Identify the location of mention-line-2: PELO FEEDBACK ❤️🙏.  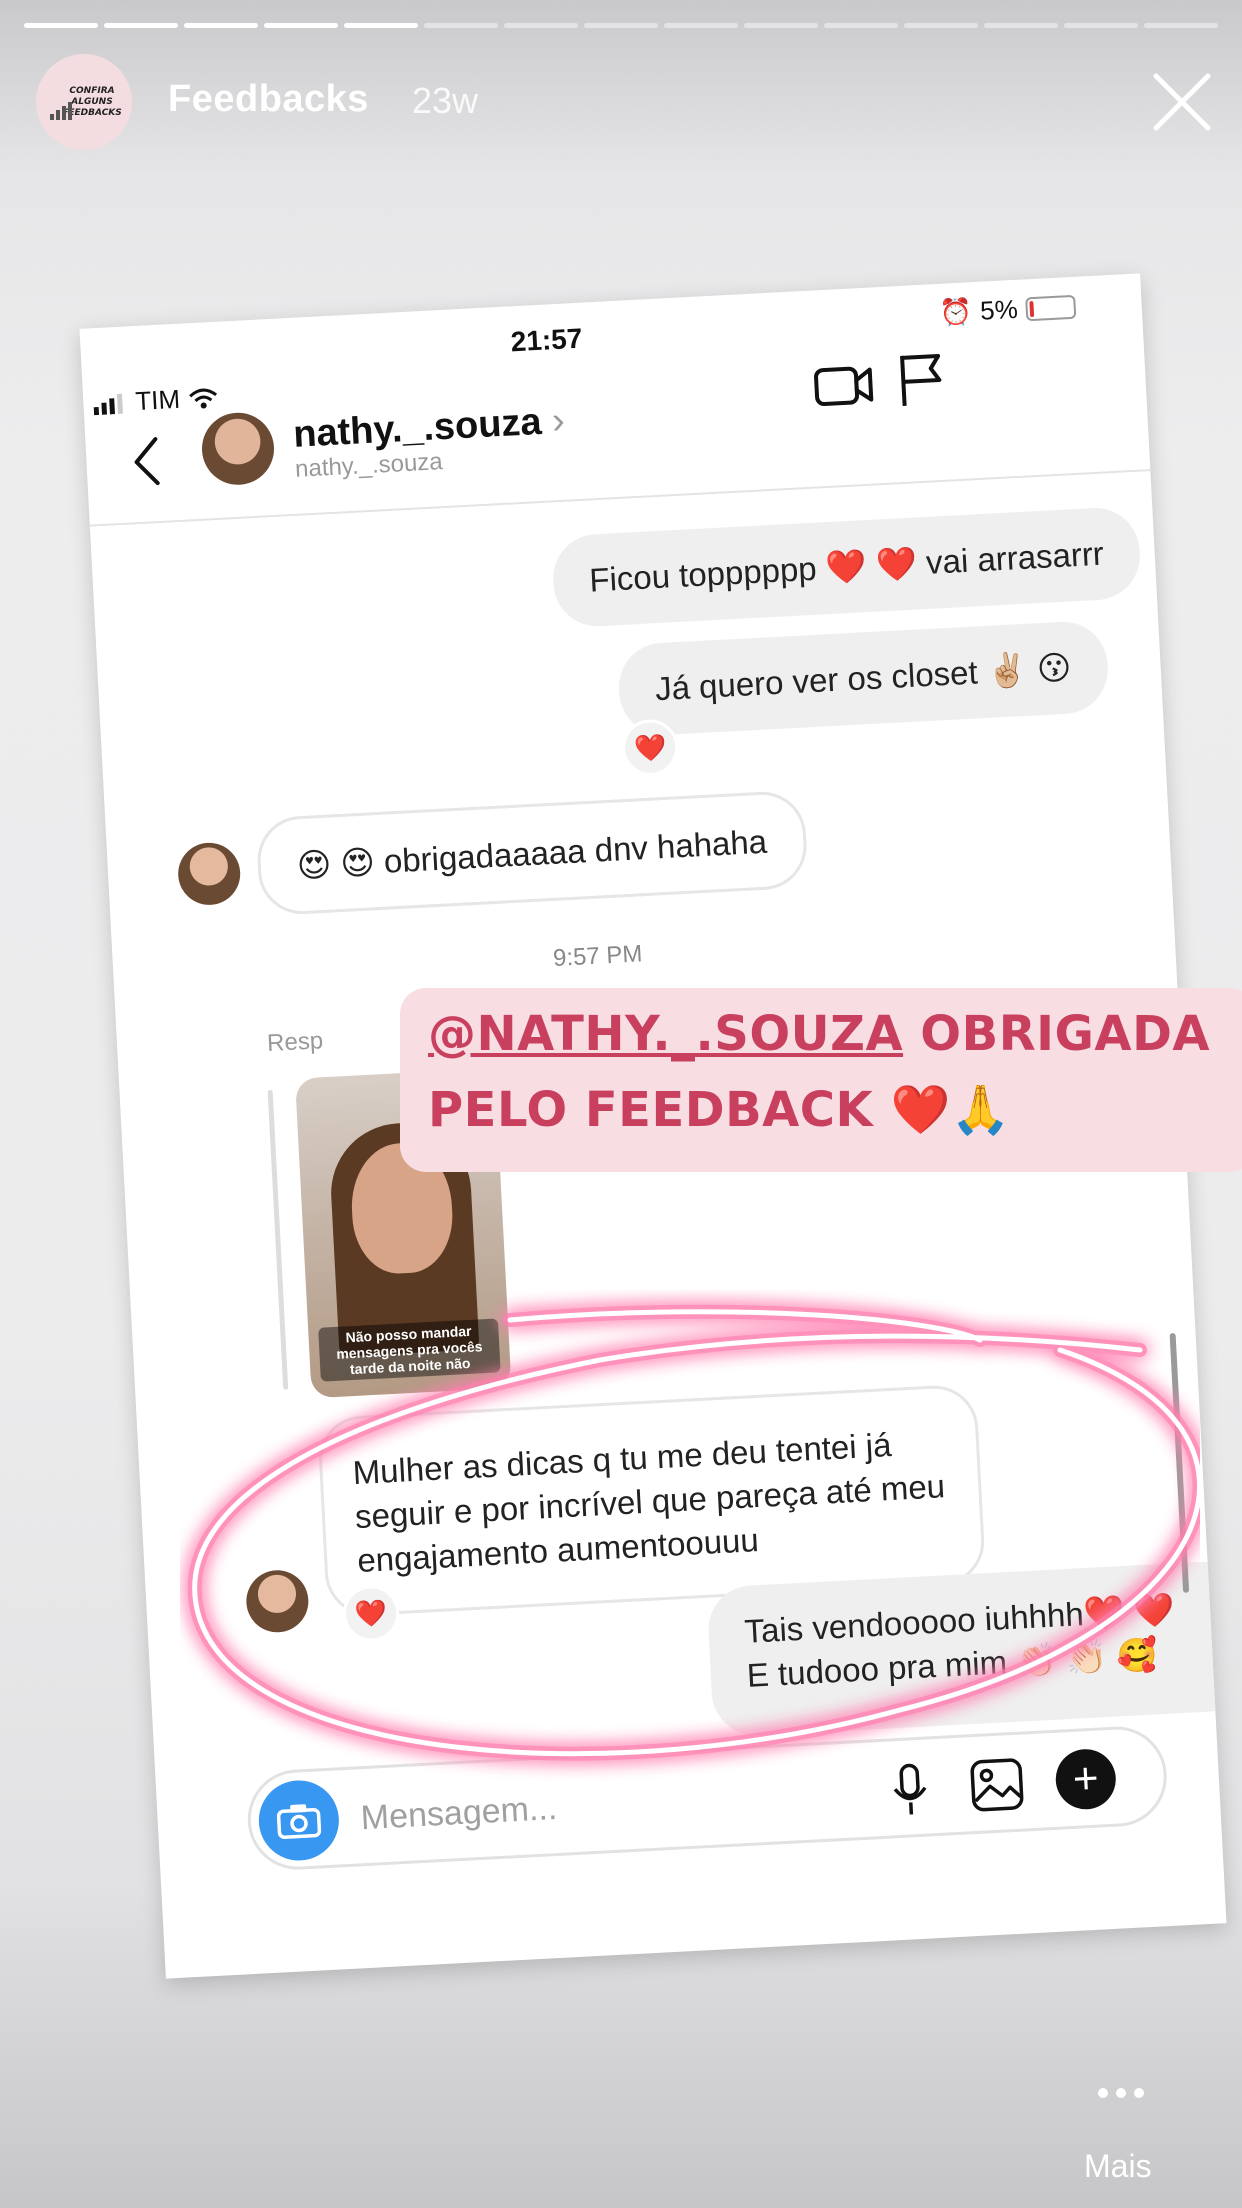
(719, 1110).